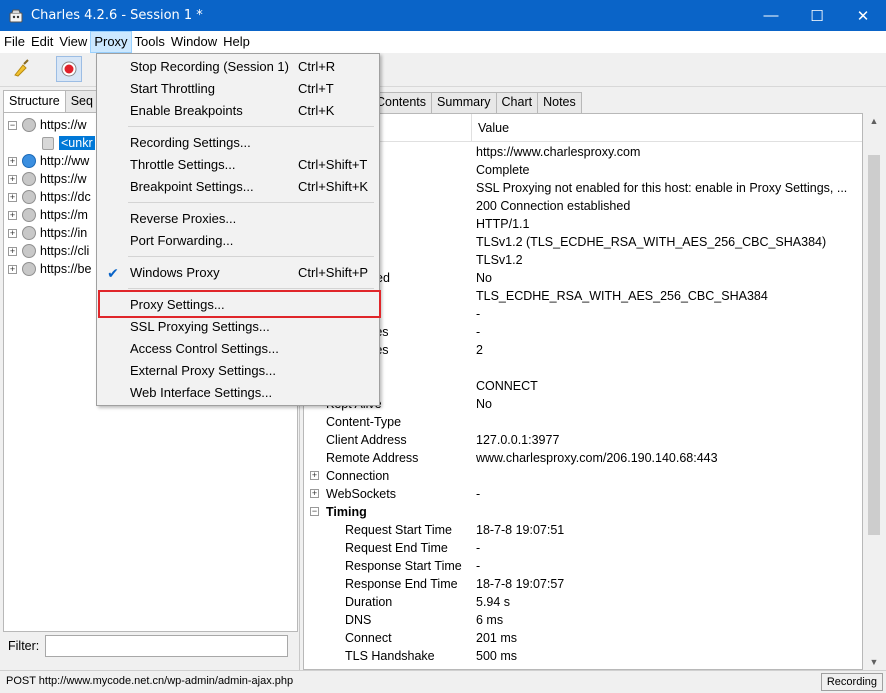  I want to click on tree-row: <unkr, so click(68, 143).